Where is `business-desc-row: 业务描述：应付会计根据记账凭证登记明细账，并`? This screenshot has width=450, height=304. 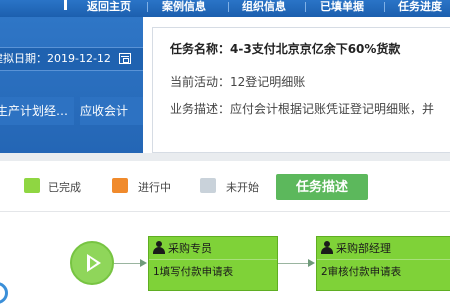
business-desc-row: 业务描述：应付会计根据记账凭证登记明细账，并 is located at coordinates (302, 108).